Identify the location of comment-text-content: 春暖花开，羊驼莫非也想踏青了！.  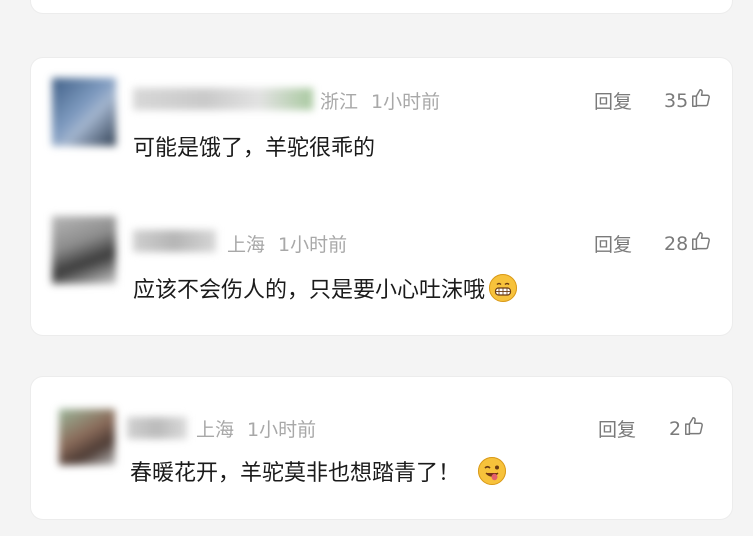
(295, 473).